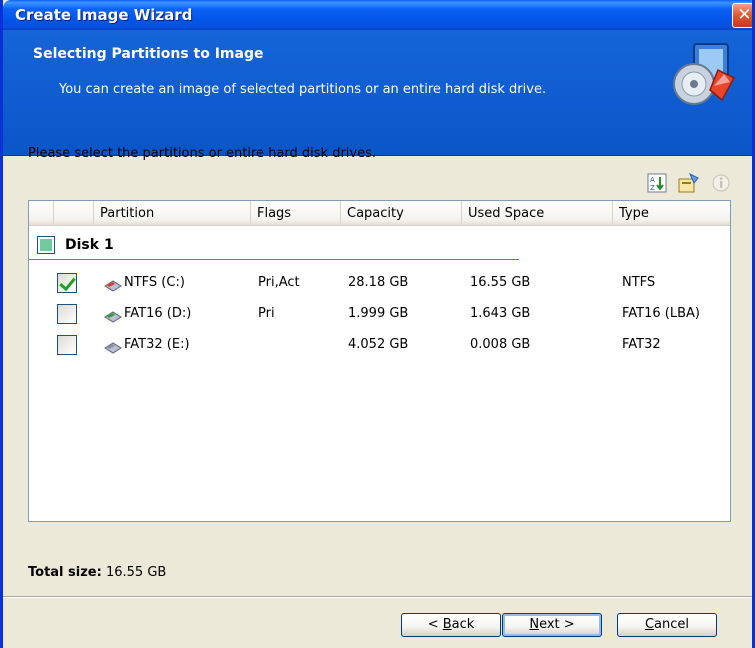 Image resolution: width=755 pixels, height=648 pixels. Describe the element at coordinates (500, 344) in the screenshot. I see `used-space-cell: 0.008 GB` at that location.